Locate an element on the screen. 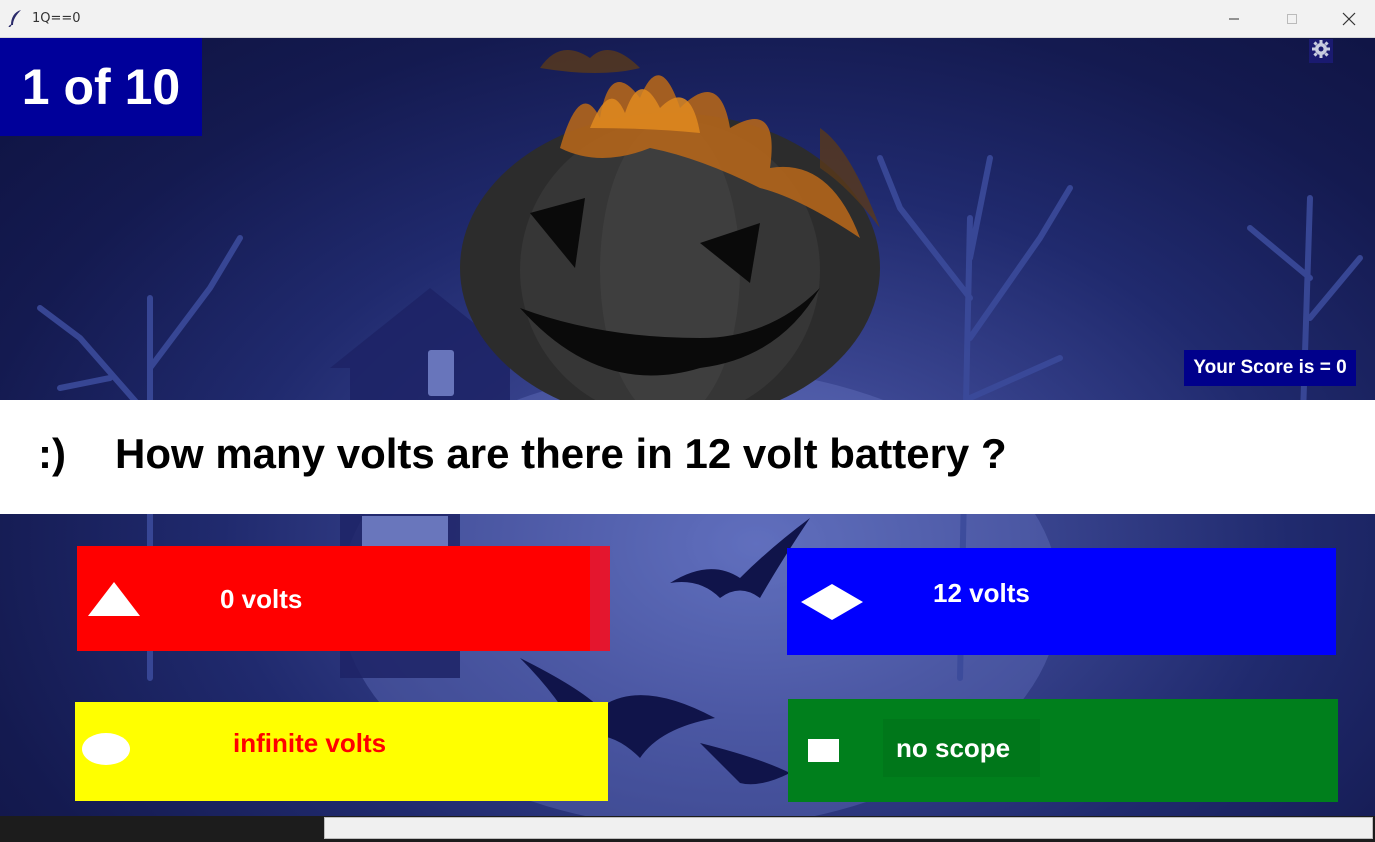 This screenshot has height=842, width=1375. pumpkin-image is located at coordinates (670, 236).